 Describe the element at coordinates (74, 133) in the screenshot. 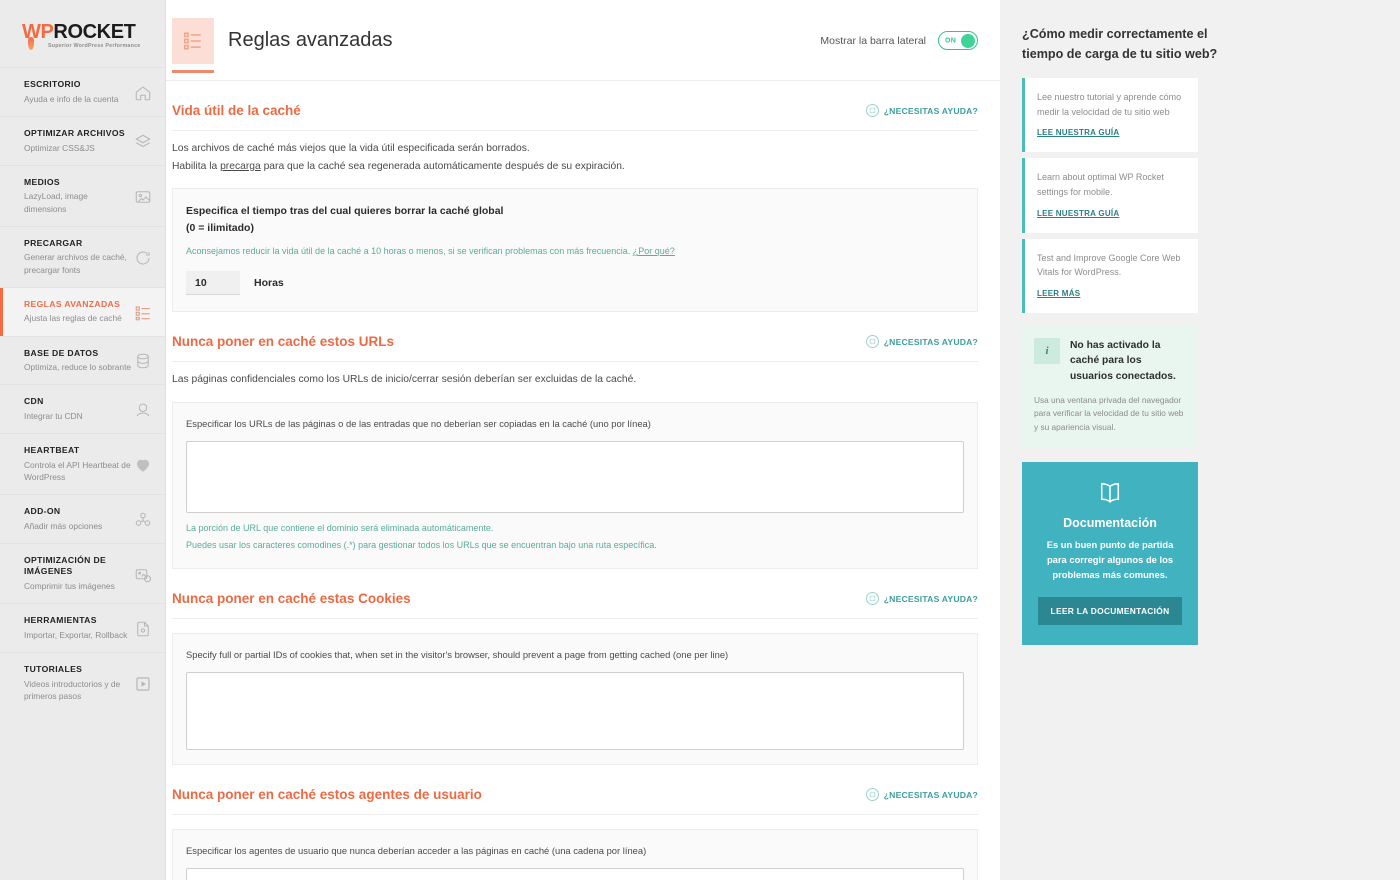

I see `sidebar-item-title: OPTIMIZAR ARCHIVOS` at that location.